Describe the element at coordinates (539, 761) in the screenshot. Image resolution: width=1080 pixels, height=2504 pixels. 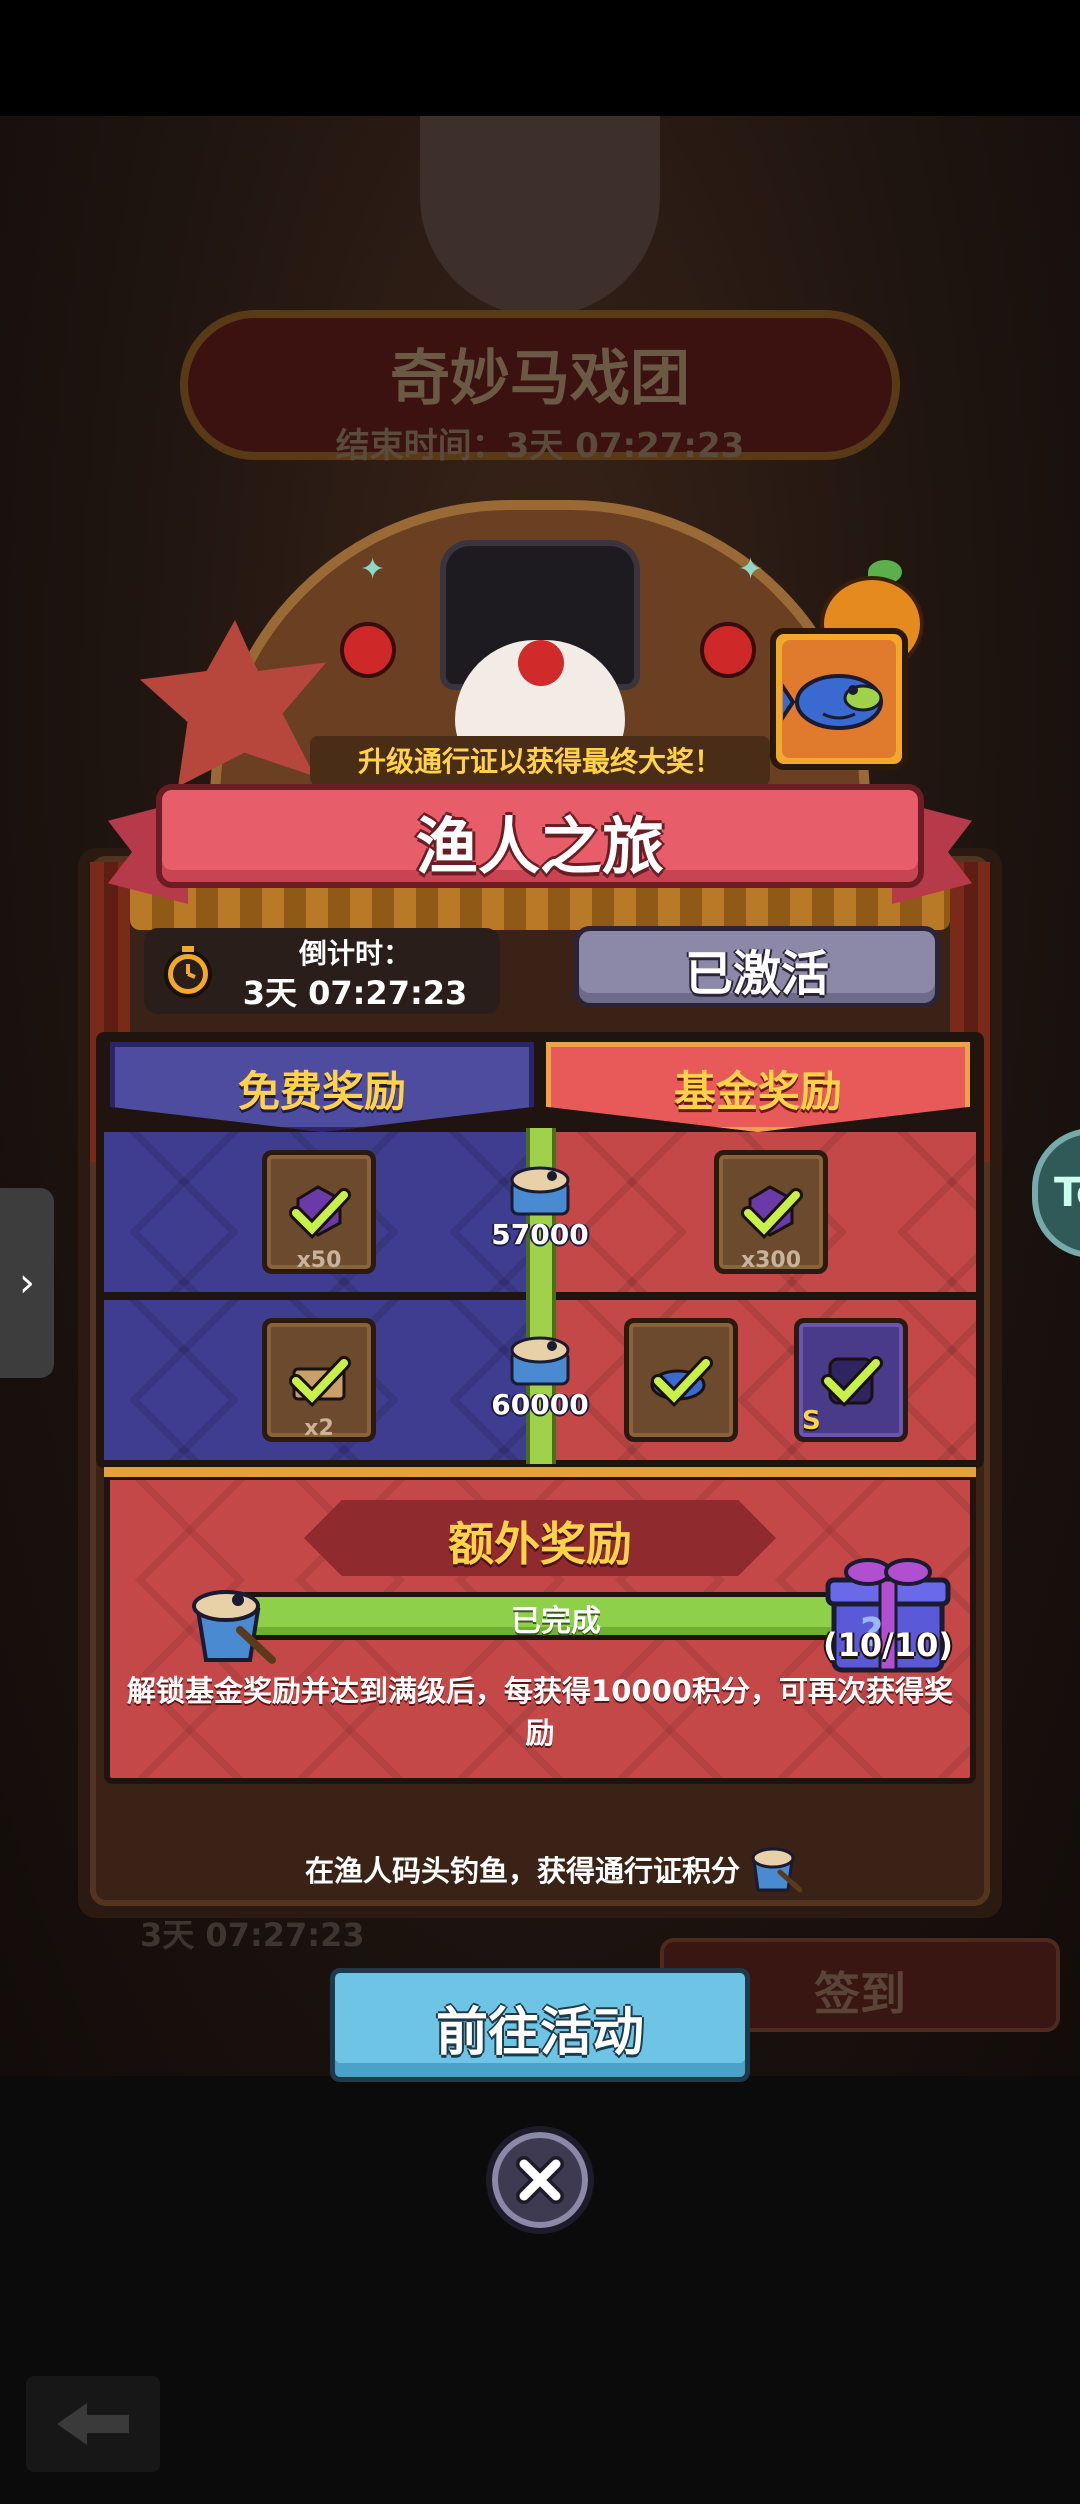
I see `pass-upgrade-hint: 升级通行证以获得最终大奖！` at that location.